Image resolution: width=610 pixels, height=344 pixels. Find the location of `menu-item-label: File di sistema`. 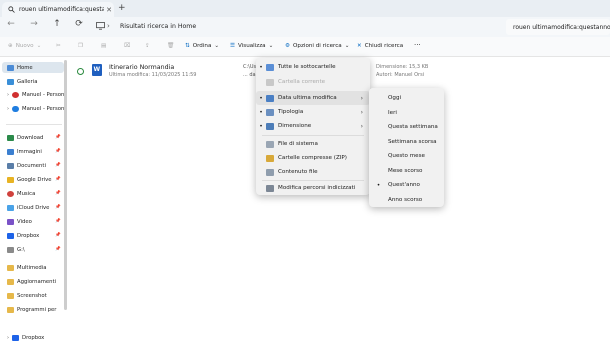

menu-item-label: File di sistema is located at coordinates (298, 144).